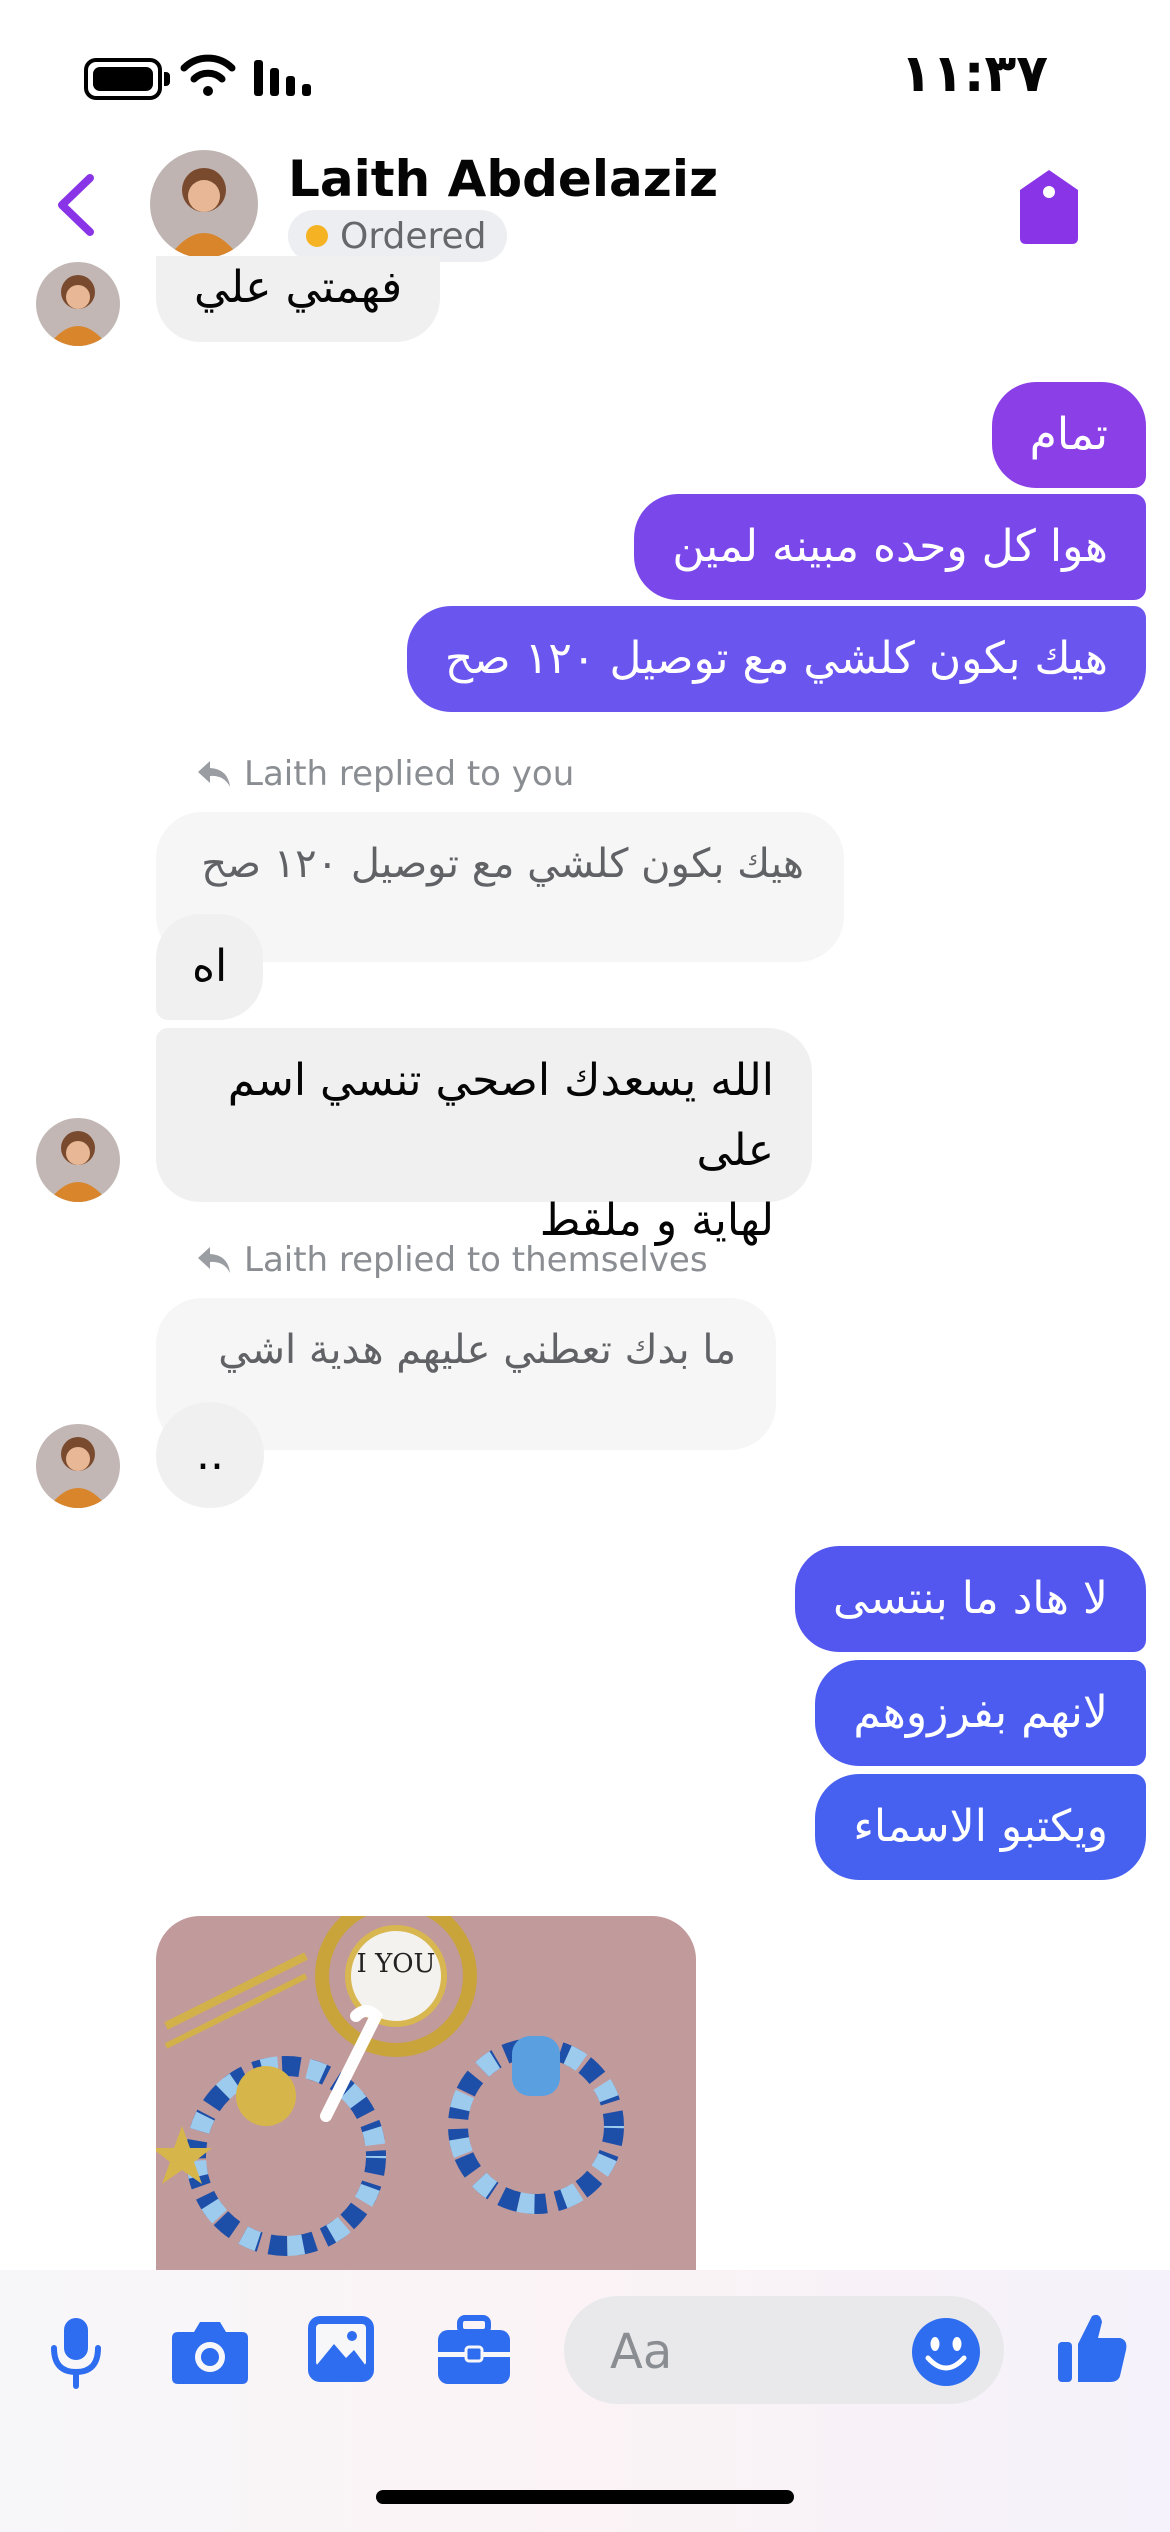 The height and width of the screenshot is (2532, 1170). I want to click on reply-indicator: Laith replied to themselves, so click(452, 1260).